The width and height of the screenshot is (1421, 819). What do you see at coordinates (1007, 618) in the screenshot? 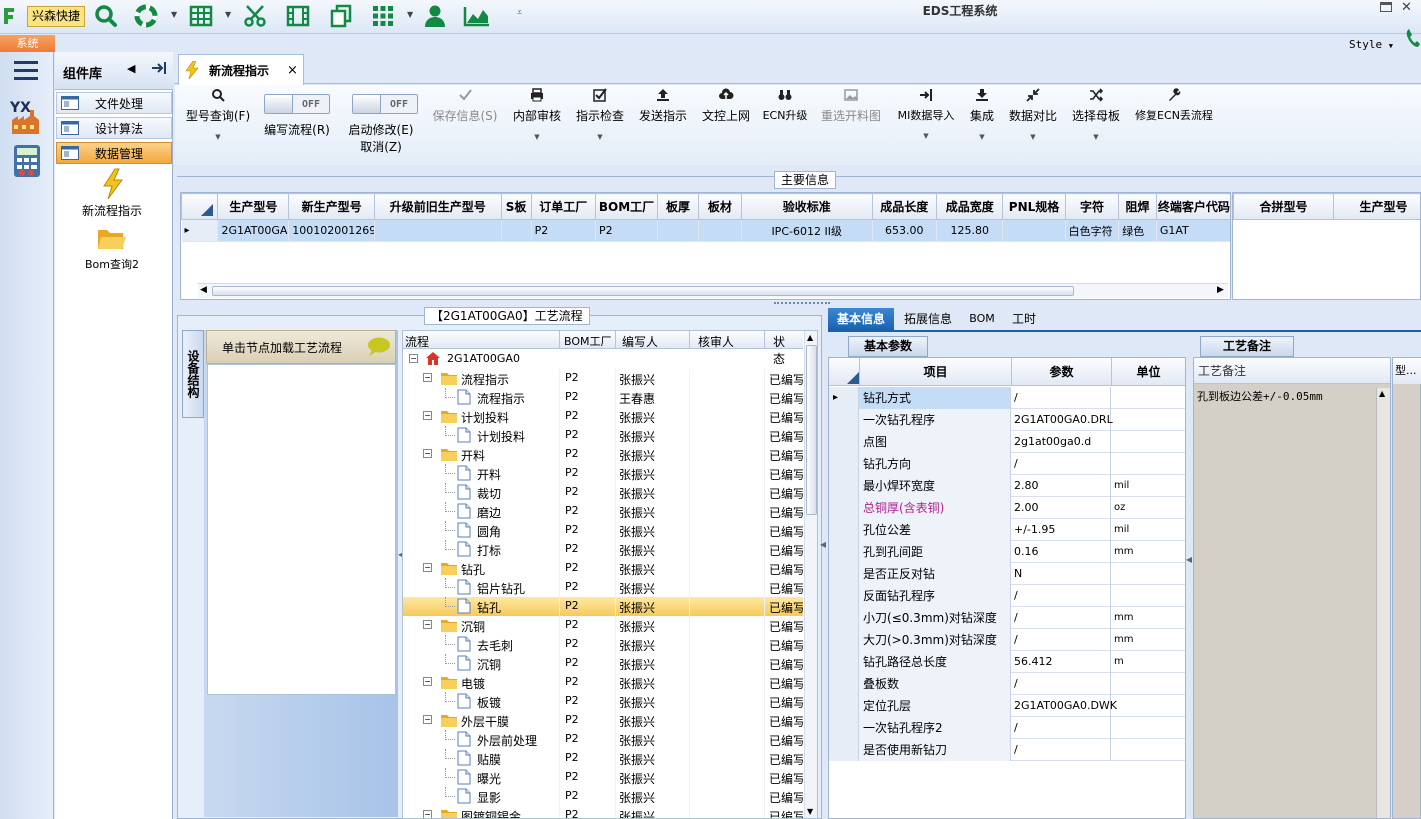
I see `param-row: 小刀(≤0.3mm)对钻深度 / mm` at bounding box center [1007, 618].